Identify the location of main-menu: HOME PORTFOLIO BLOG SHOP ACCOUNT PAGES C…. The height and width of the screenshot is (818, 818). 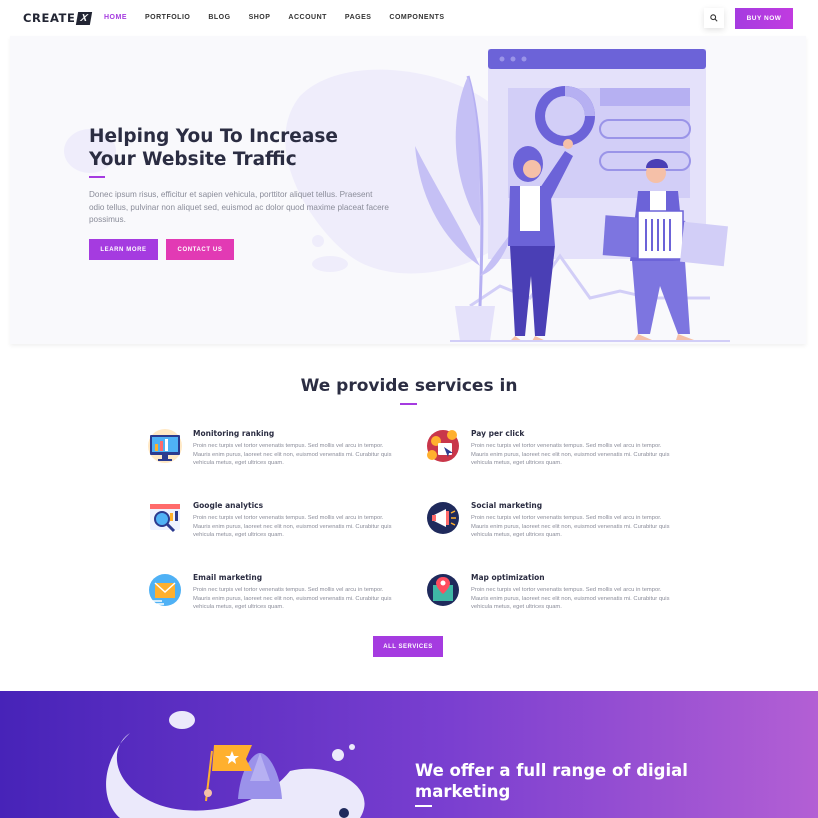
(283, 17).